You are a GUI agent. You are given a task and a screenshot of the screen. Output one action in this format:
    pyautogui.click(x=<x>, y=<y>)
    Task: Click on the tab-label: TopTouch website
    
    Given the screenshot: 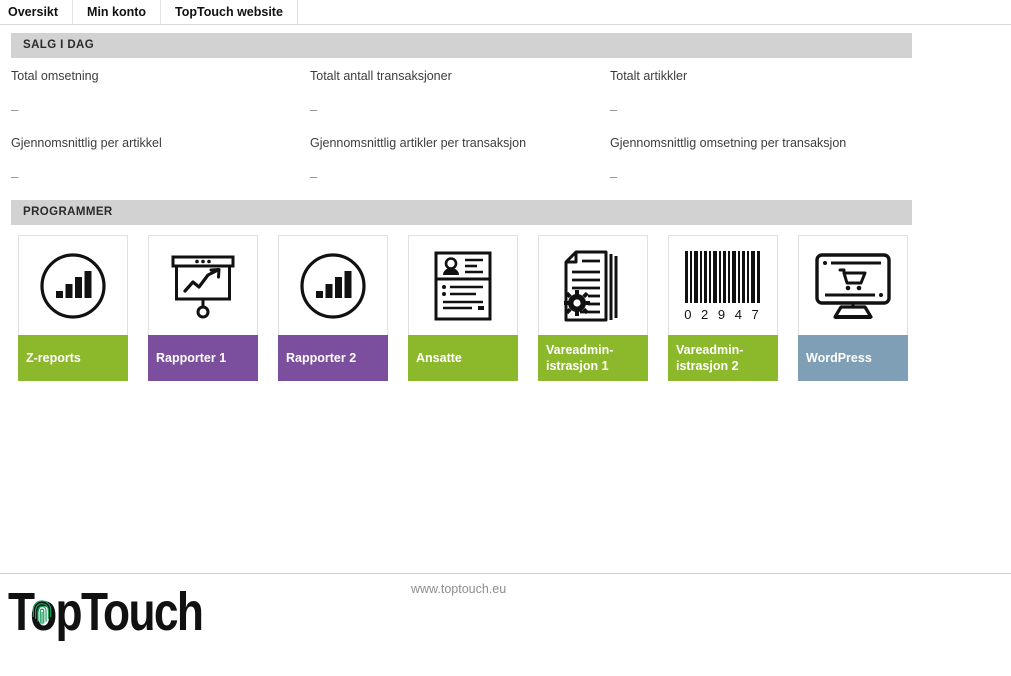 What is the action you would take?
    pyautogui.click(x=229, y=12)
    